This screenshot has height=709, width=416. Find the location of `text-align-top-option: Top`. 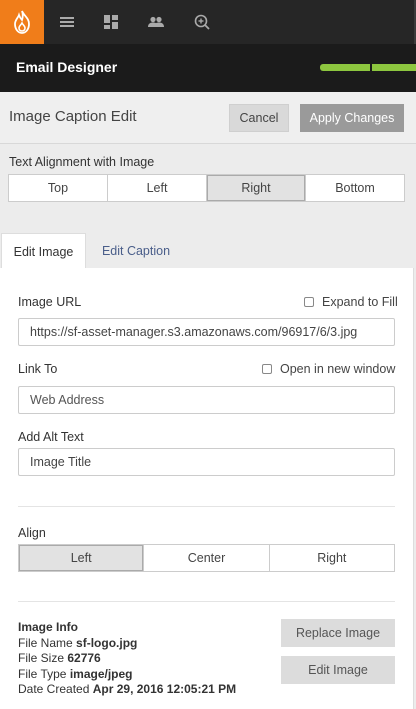

text-align-top-option: Top is located at coordinates (58, 188).